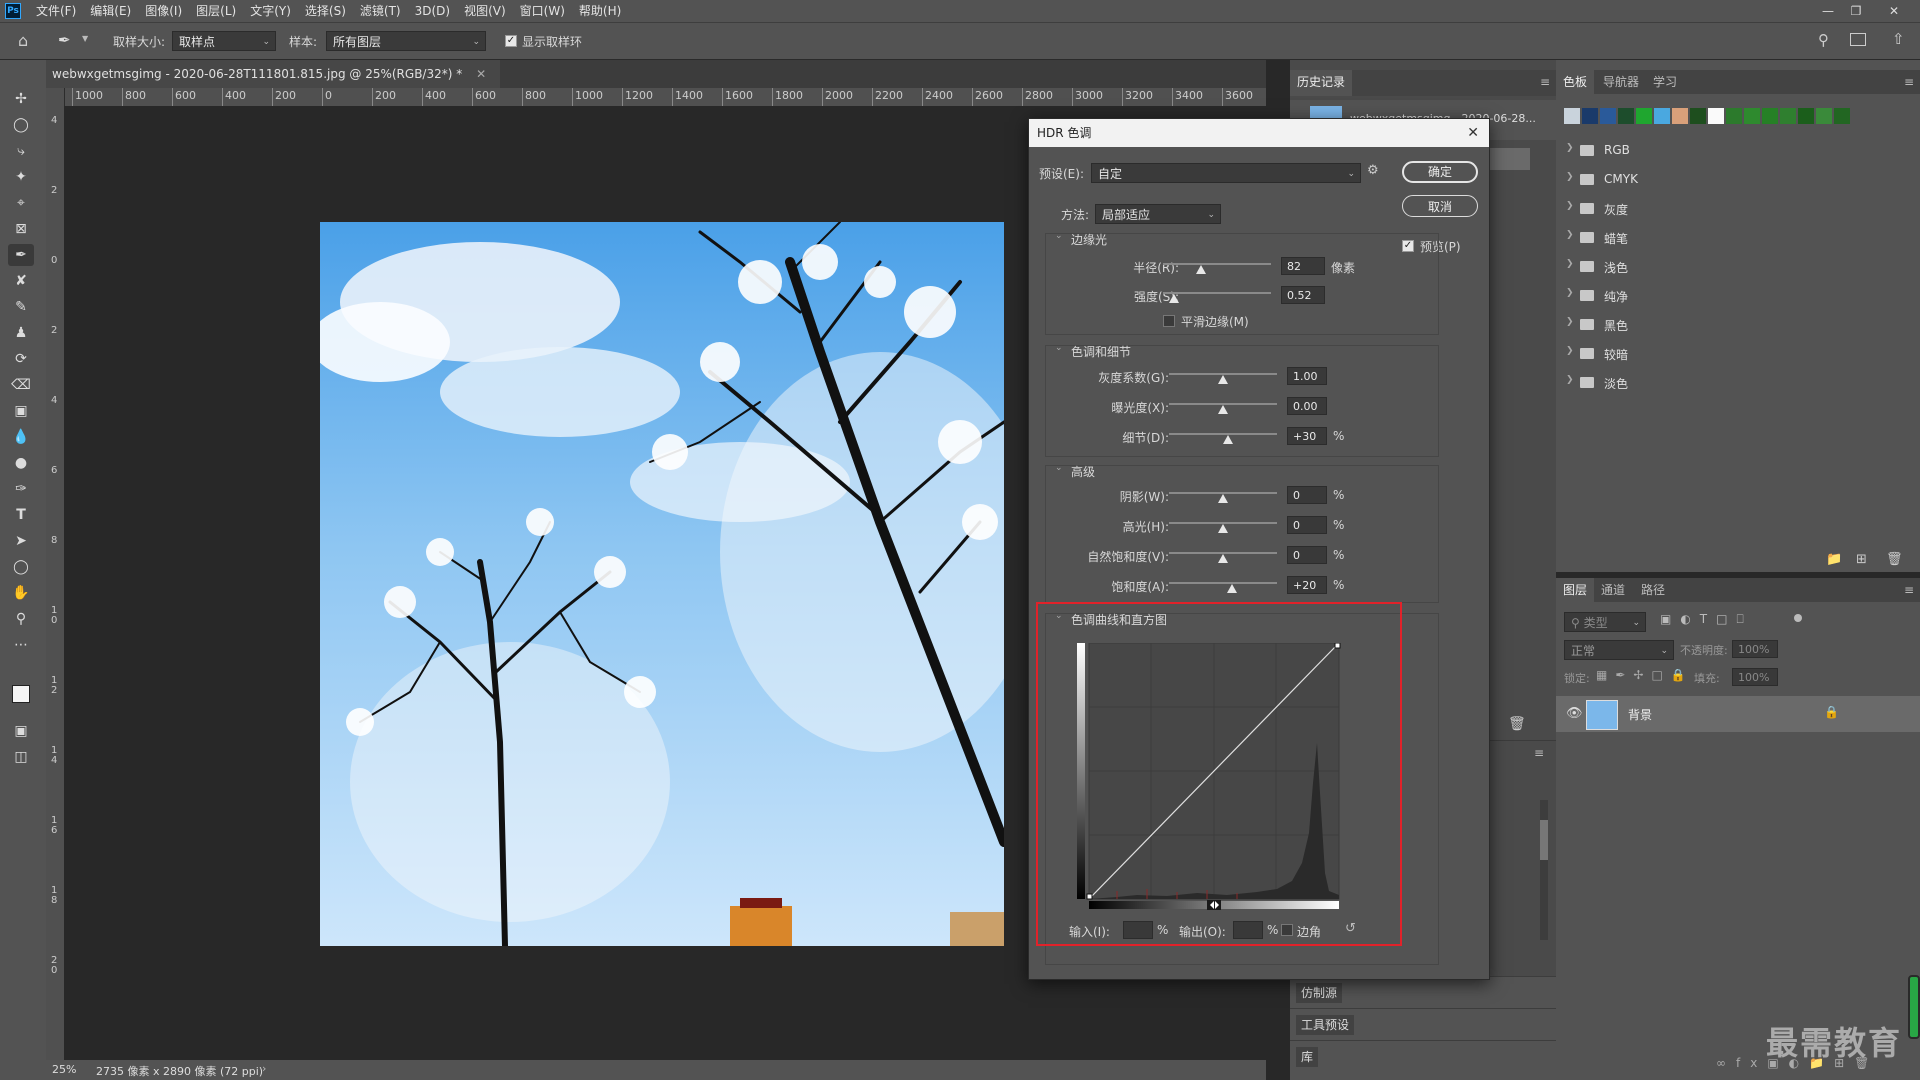 This screenshot has height=1080, width=1920. I want to click on strength-slider-thumb, so click(1173, 298).